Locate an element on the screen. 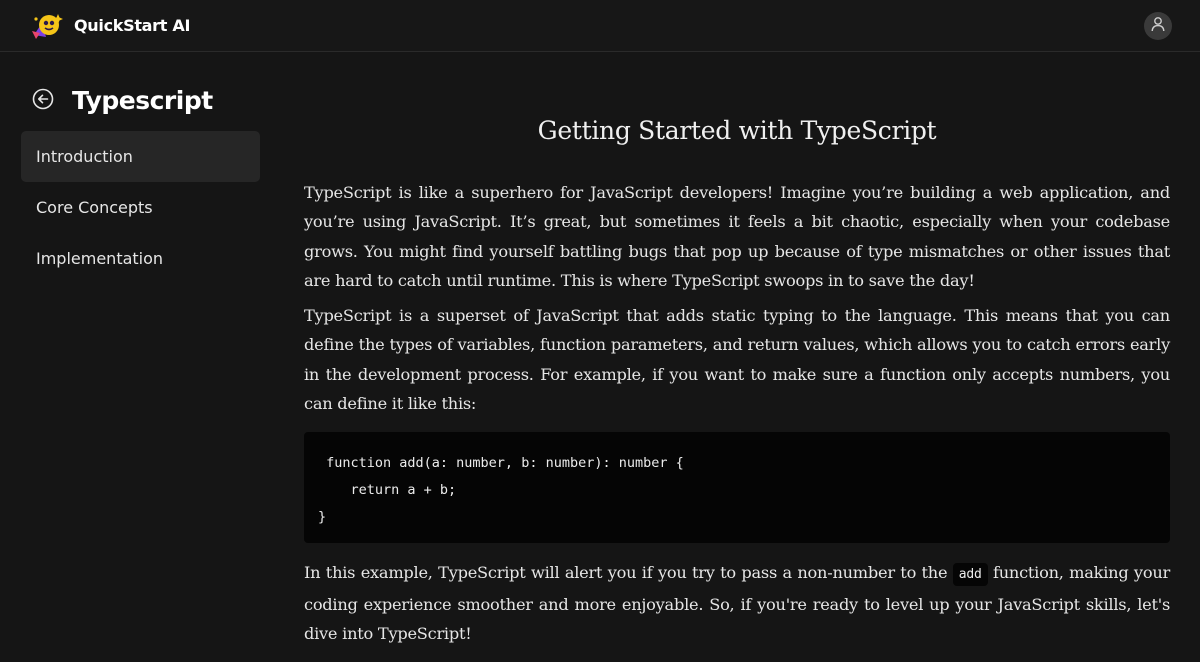 This screenshot has height=662, width=1200. arrow-left-circle-icon is located at coordinates (43, 101).